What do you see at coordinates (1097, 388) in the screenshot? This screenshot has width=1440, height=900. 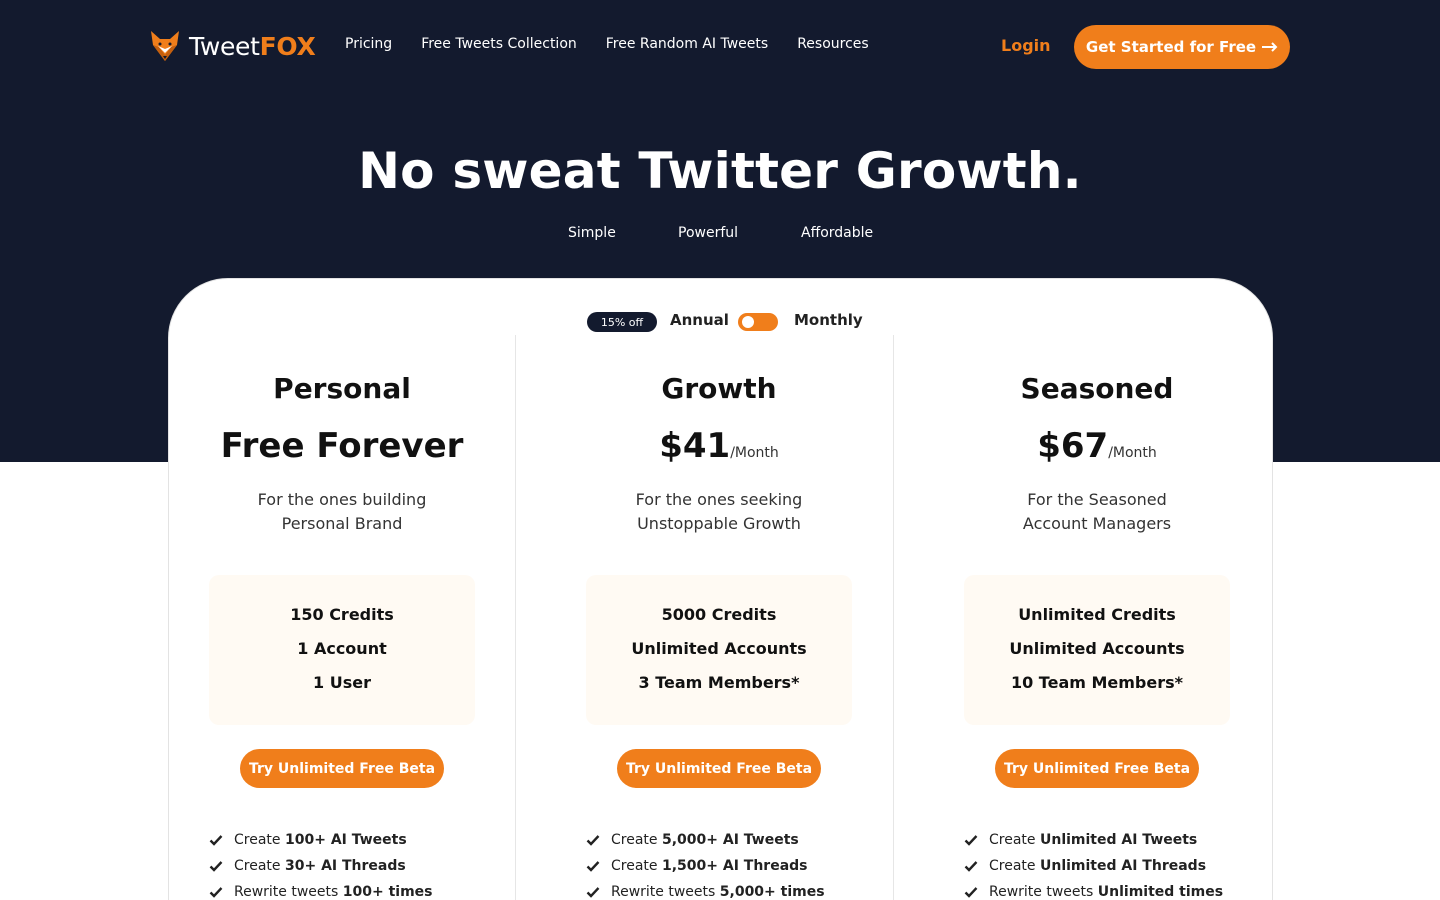 I see `plan-name: Seasoned` at bounding box center [1097, 388].